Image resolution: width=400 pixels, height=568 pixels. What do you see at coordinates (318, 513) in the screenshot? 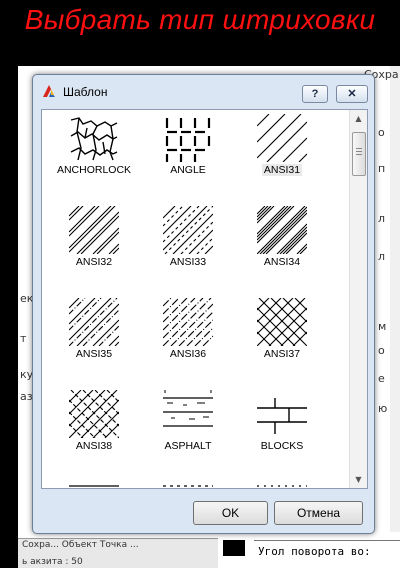
I see `cancel-button: Отмена` at bounding box center [318, 513].